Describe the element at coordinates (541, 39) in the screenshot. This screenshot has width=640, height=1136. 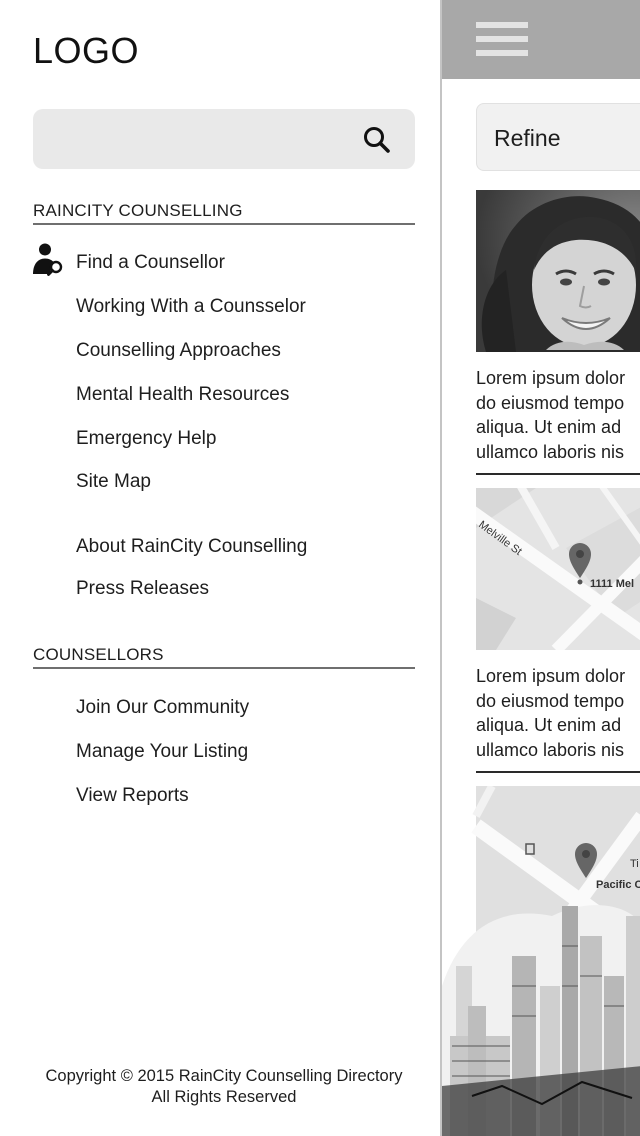
I see `top-bar` at that location.